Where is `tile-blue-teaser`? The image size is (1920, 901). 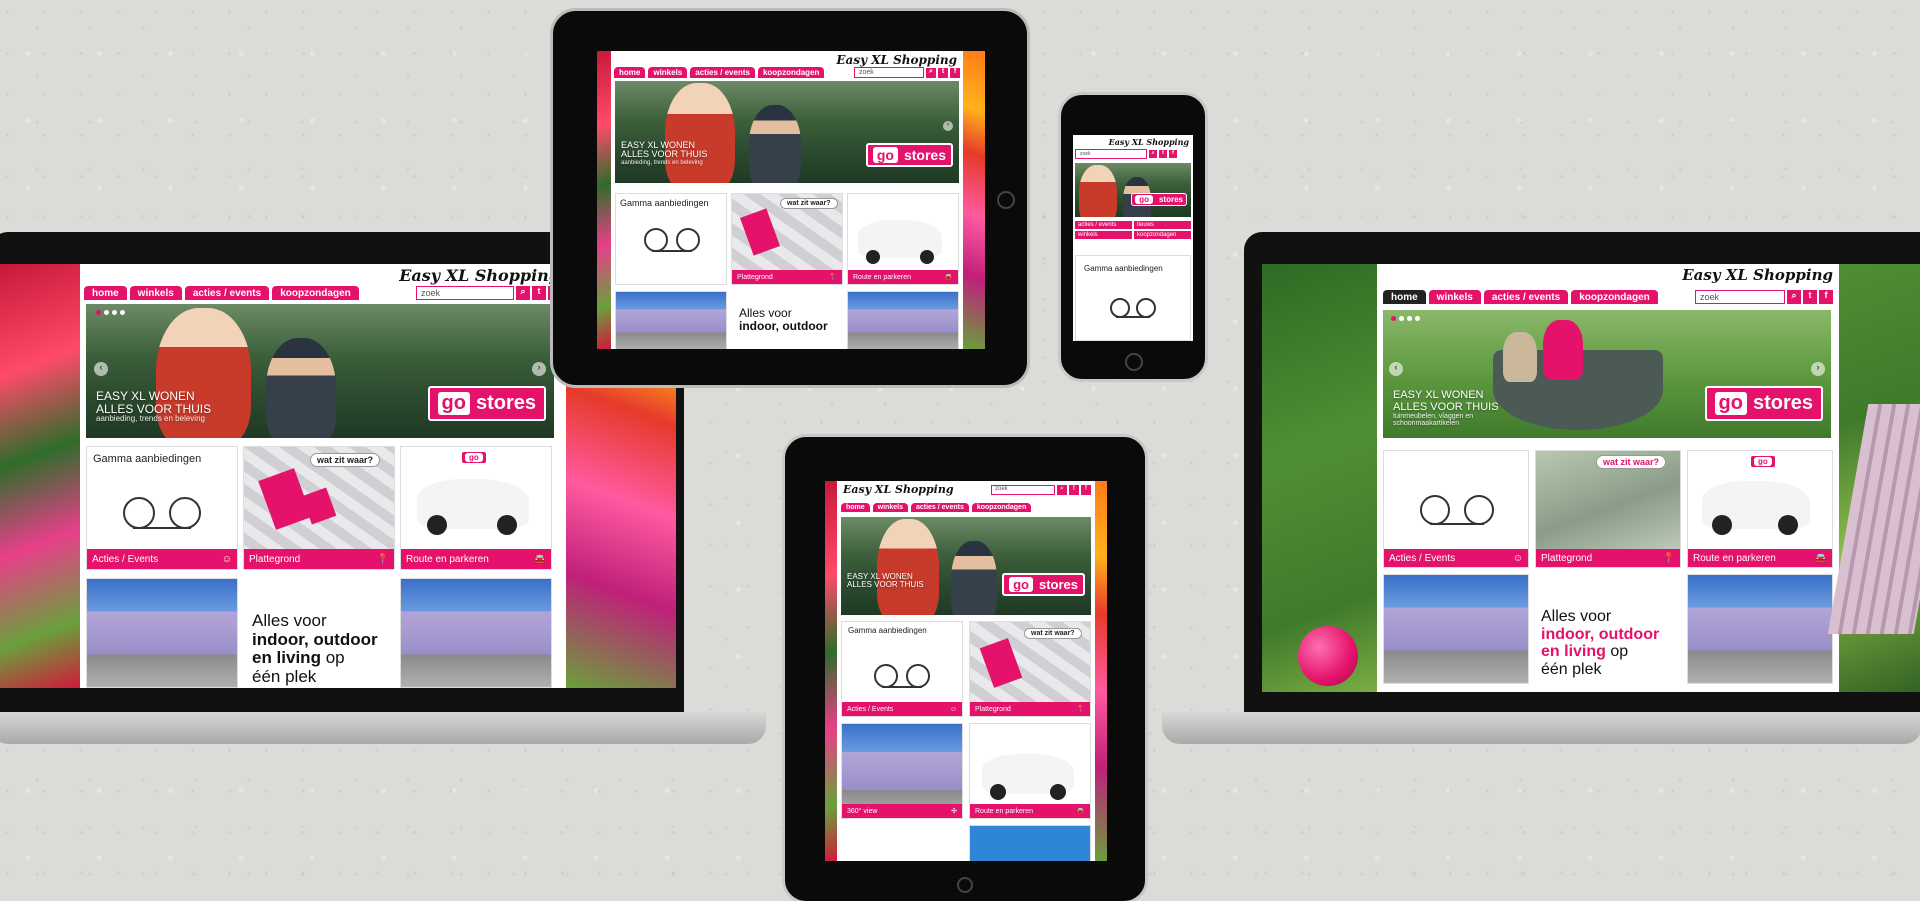 tile-blue-teaser is located at coordinates (1030, 843).